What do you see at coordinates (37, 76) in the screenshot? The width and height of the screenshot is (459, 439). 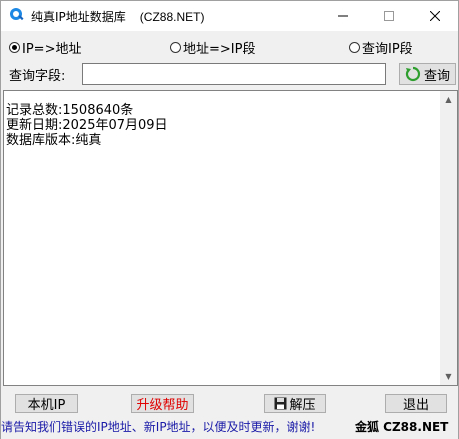 I see `query-field-label: 查询字段:` at bounding box center [37, 76].